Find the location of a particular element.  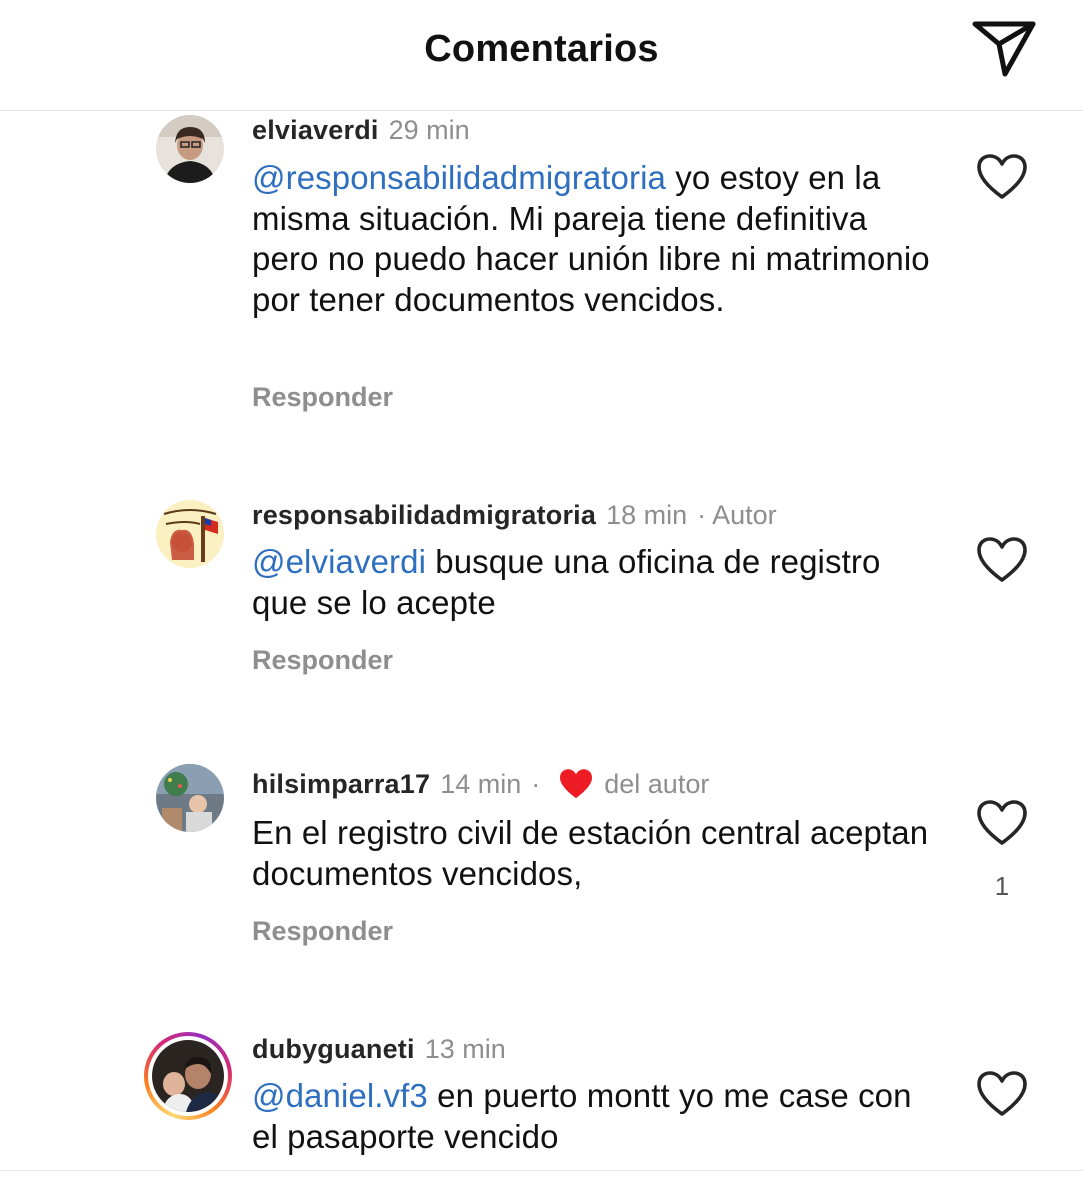

liked-by-author-label: del autor is located at coordinates (657, 784).